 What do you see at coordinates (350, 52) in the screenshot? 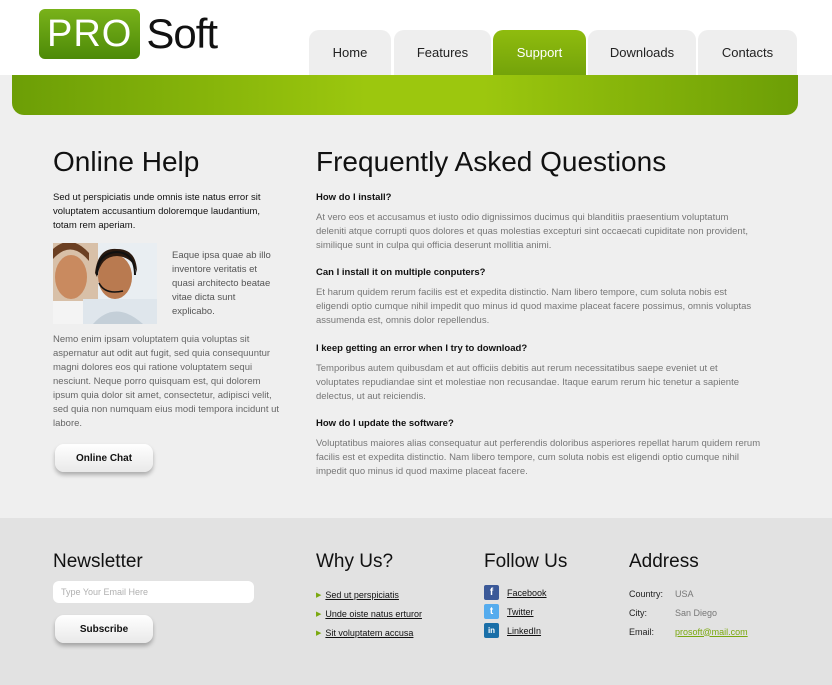
I see `nav-home: Home` at bounding box center [350, 52].